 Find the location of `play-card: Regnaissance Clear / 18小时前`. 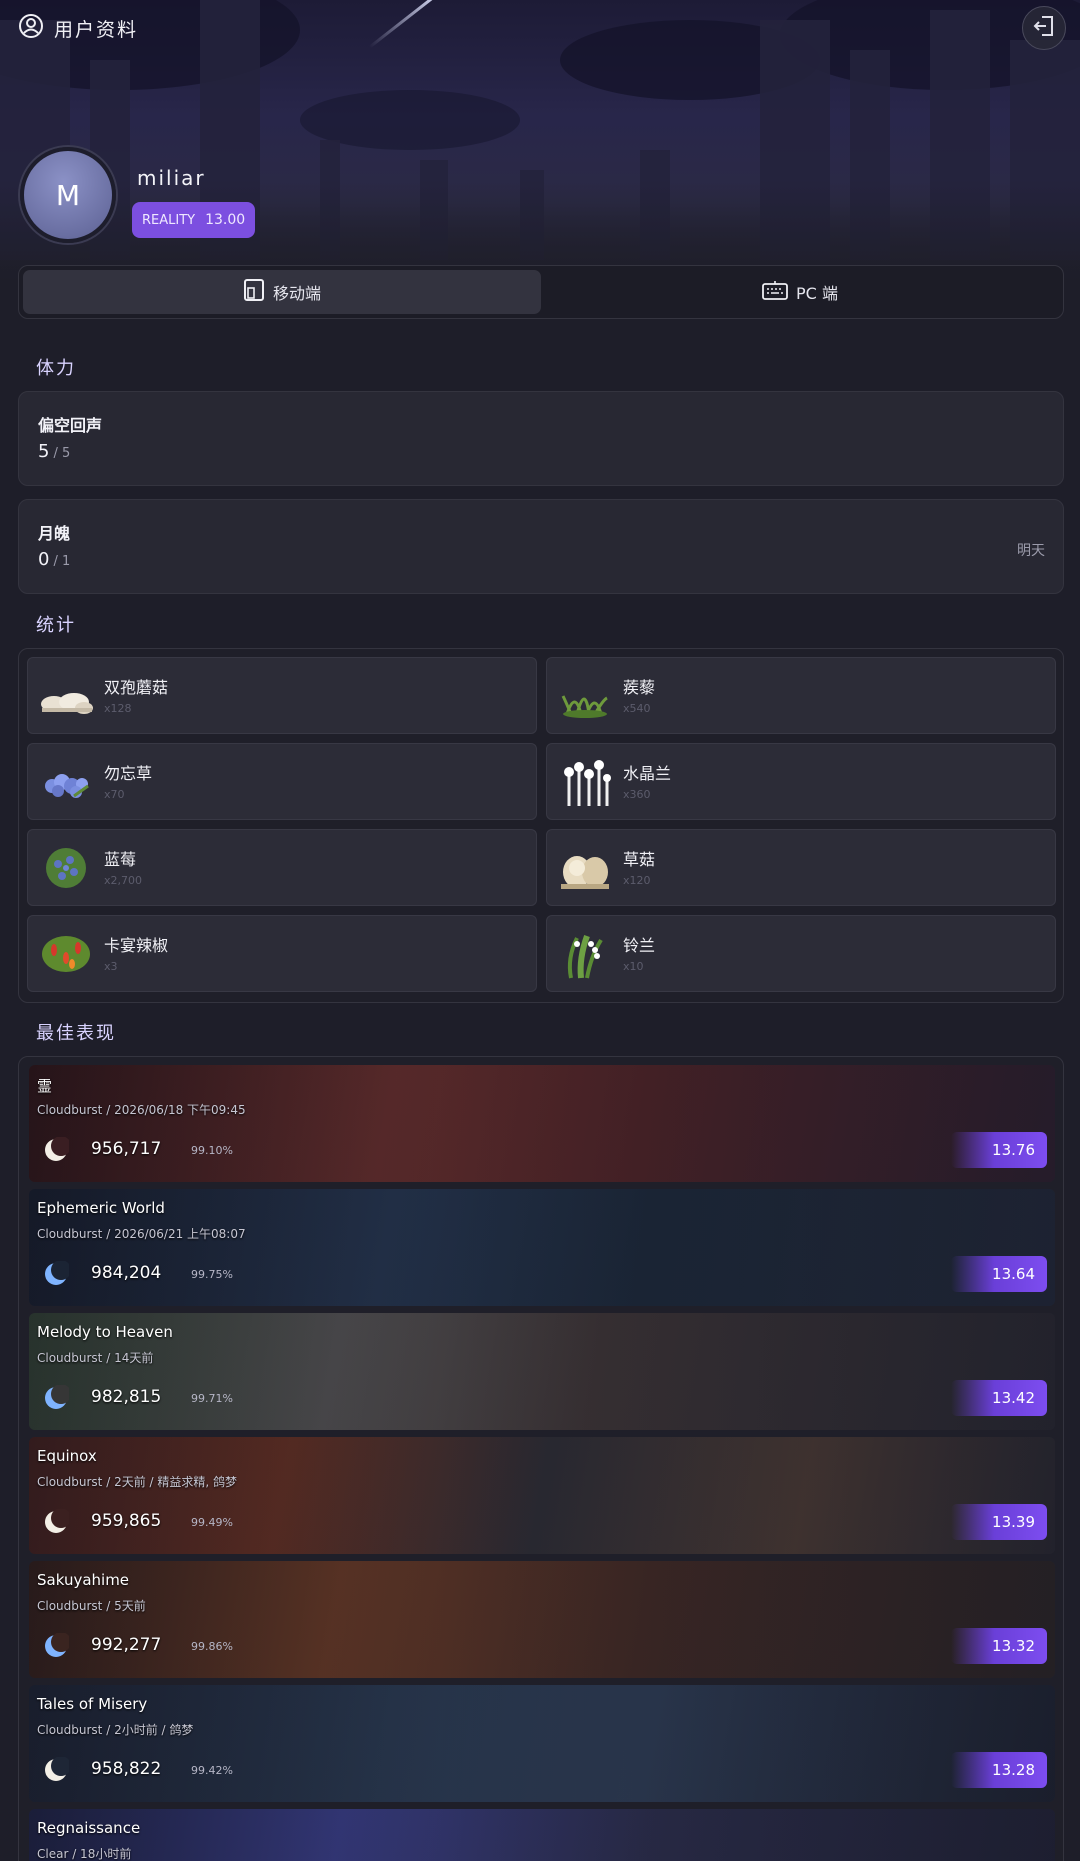

play-card: Regnaissance Clear / 18小时前 is located at coordinates (542, 1835).